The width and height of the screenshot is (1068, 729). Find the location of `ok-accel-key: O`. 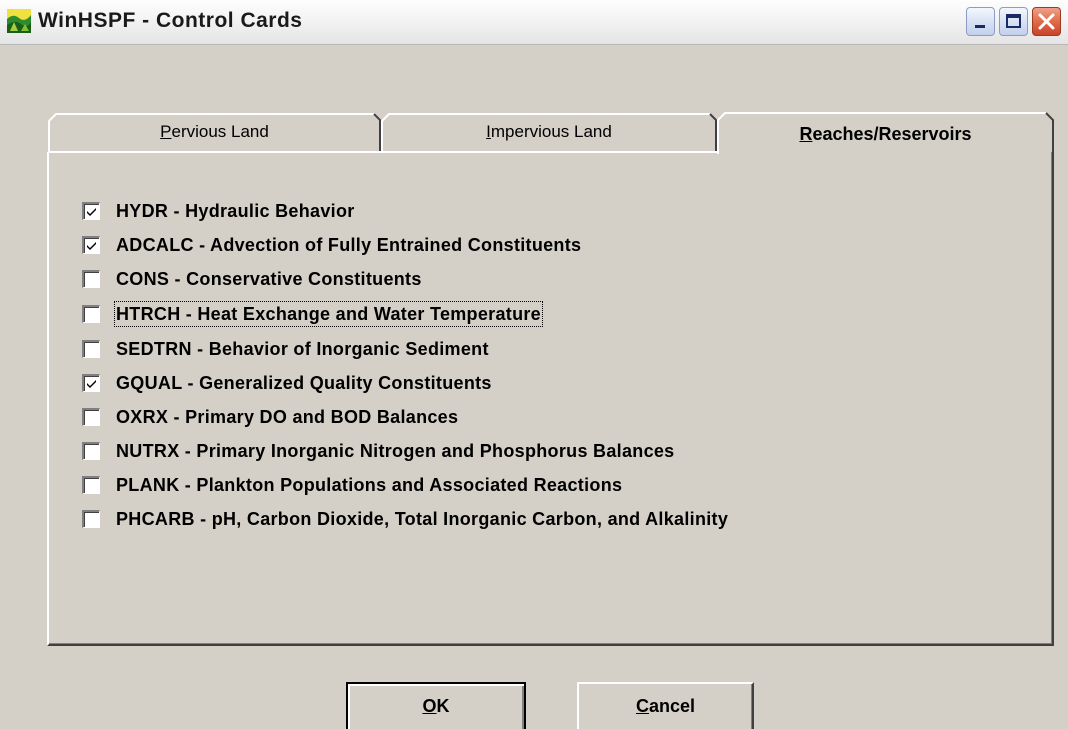

ok-accel-key: O is located at coordinates (429, 706).